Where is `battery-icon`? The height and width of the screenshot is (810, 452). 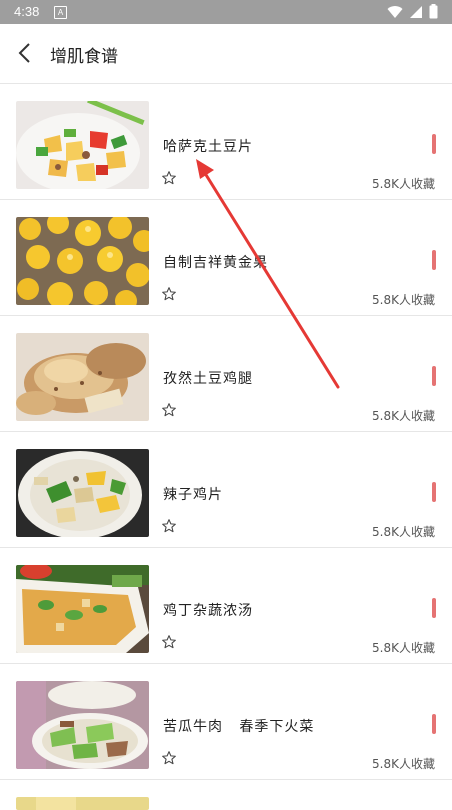
battery-icon is located at coordinates (433, 11).